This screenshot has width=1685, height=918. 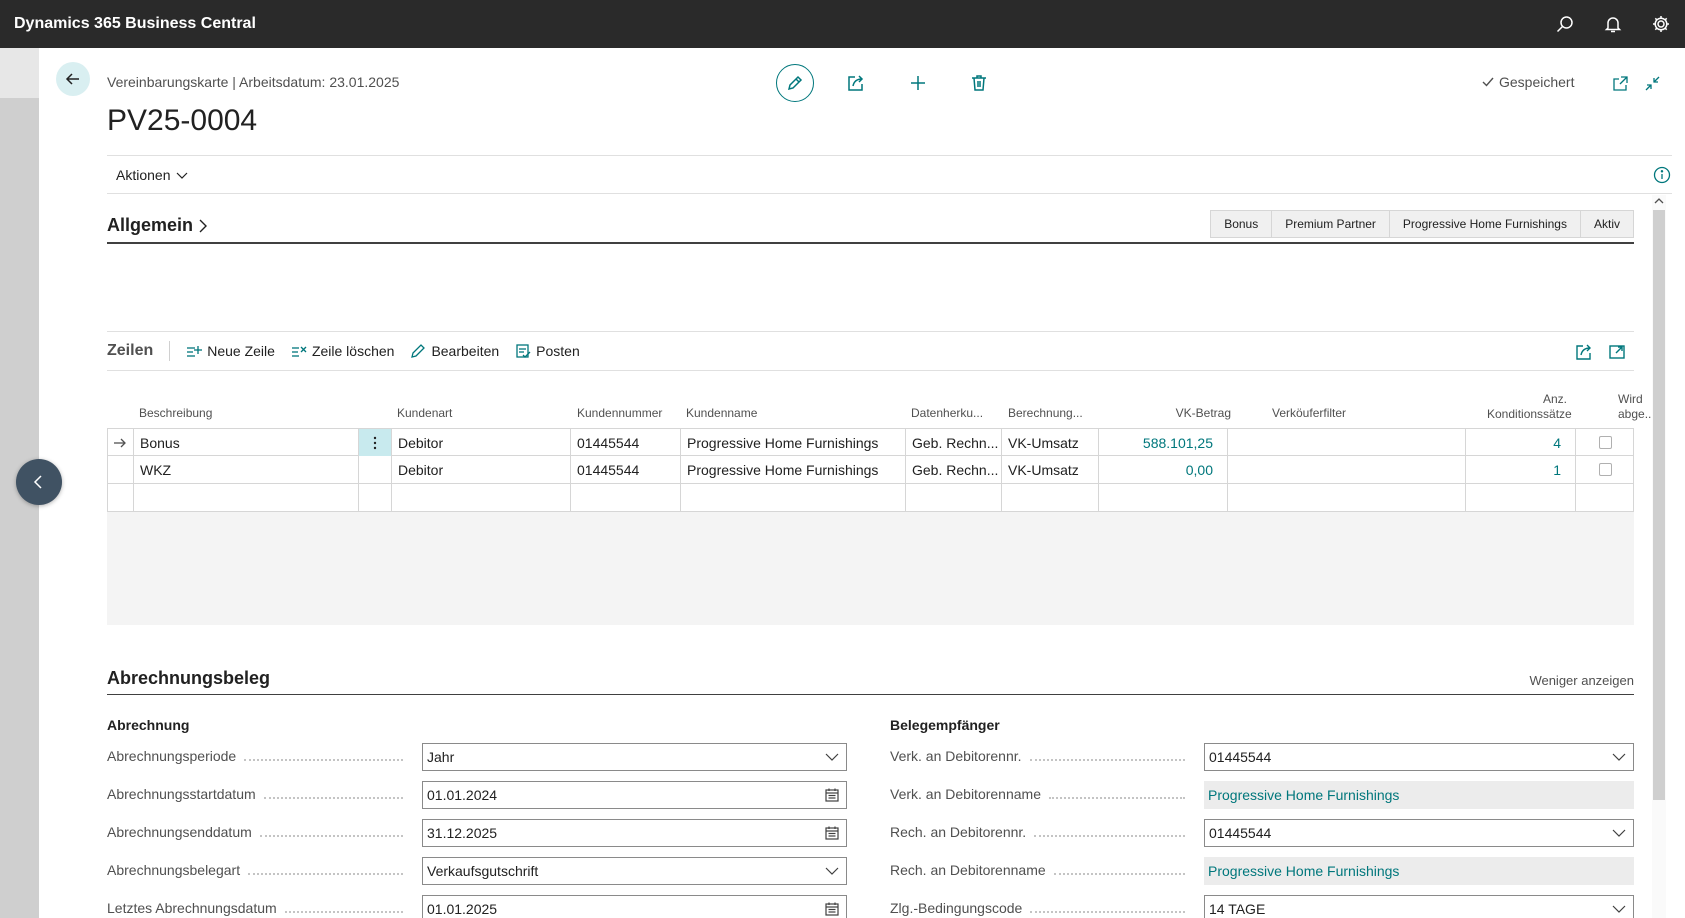 What do you see at coordinates (1613, 24) in the screenshot?
I see `bell-icon` at bounding box center [1613, 24].